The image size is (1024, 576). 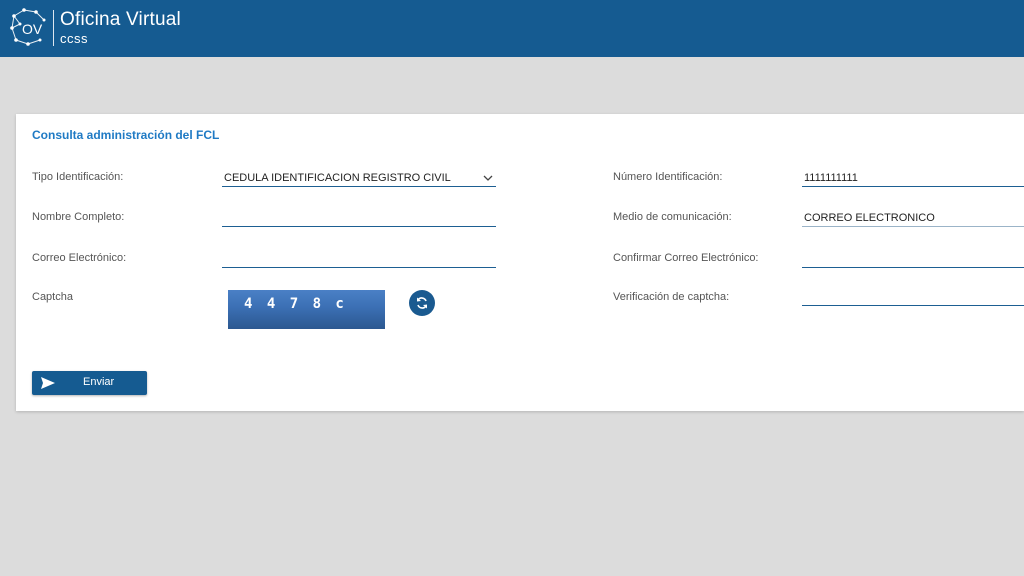 I want to click on confirmar-correo-label: Confirmar Correo Electrónico:, so click(x=686, y=258).